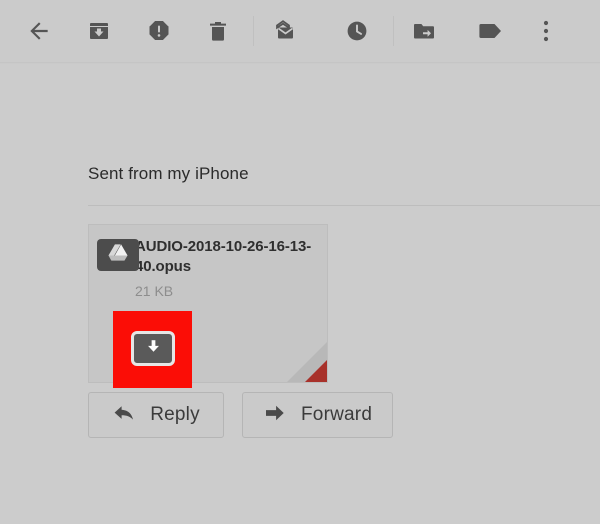 The image size is (600, 524). I want to click on more-options-button, so click(546, 31).